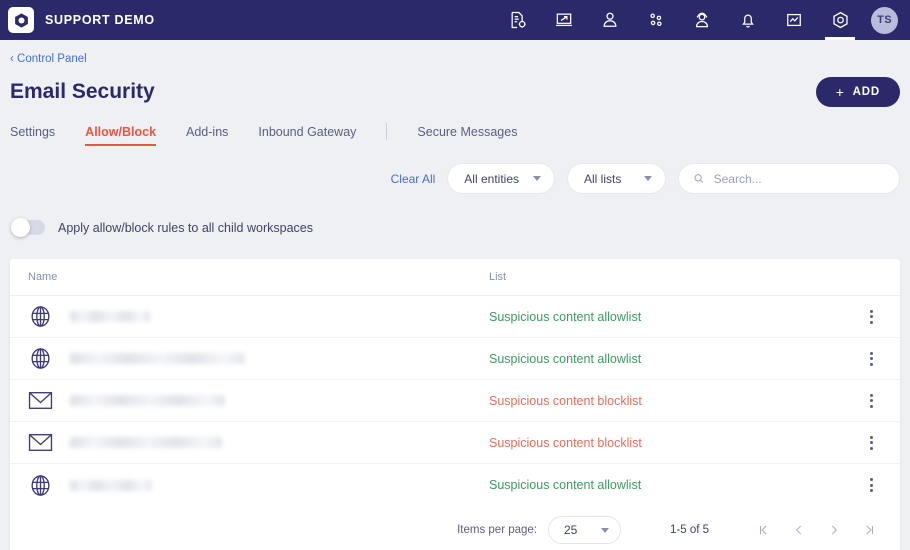 Image resolution: width=910 pixels, height=550 pixels. Describe the element at coordinates (32, 133) in the screenshot. I see `tab-settings: Settings` at that location.